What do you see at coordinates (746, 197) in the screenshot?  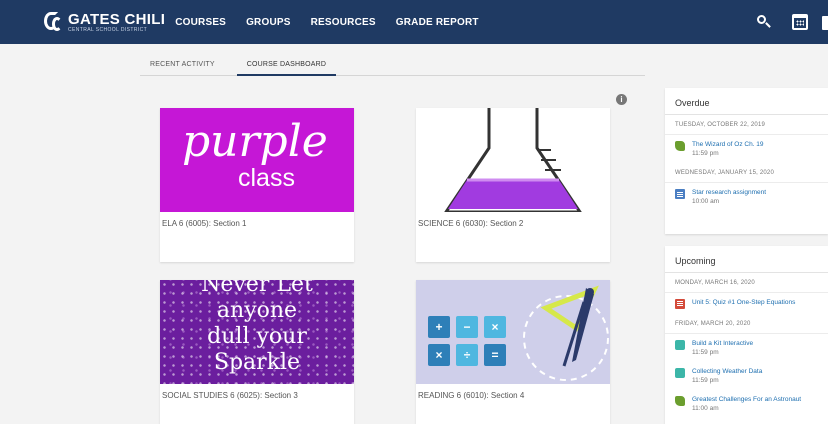 I see `overdue-item: Star research assignment 10:00 am` at bounding box center [746, 197].